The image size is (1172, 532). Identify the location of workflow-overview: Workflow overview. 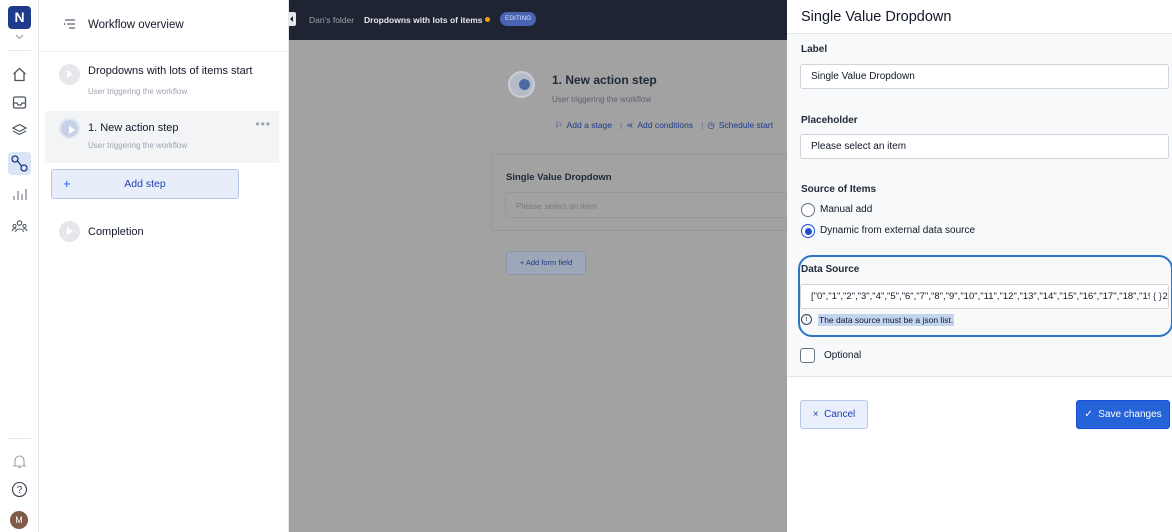
(163, 26).